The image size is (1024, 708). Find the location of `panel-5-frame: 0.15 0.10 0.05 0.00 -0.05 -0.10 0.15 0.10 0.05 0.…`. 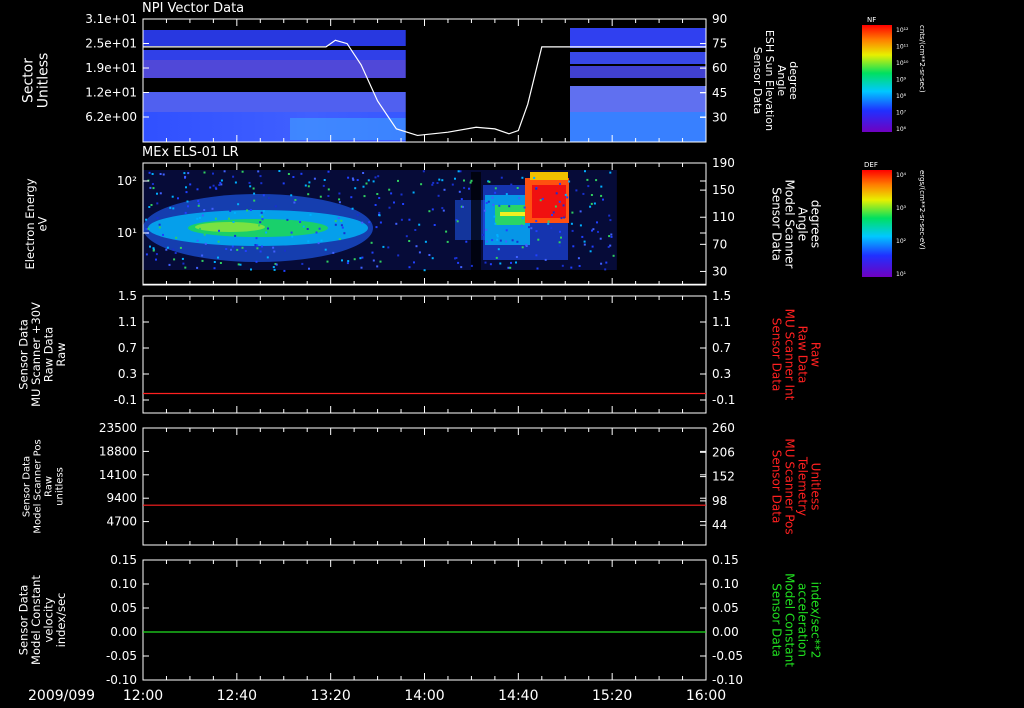

panel-5-frame: 0.15 0.10 0.05 0.00 -0.05 -0.10 0.15 0.10 0.05 0.… is located at coordinates (419, 620).